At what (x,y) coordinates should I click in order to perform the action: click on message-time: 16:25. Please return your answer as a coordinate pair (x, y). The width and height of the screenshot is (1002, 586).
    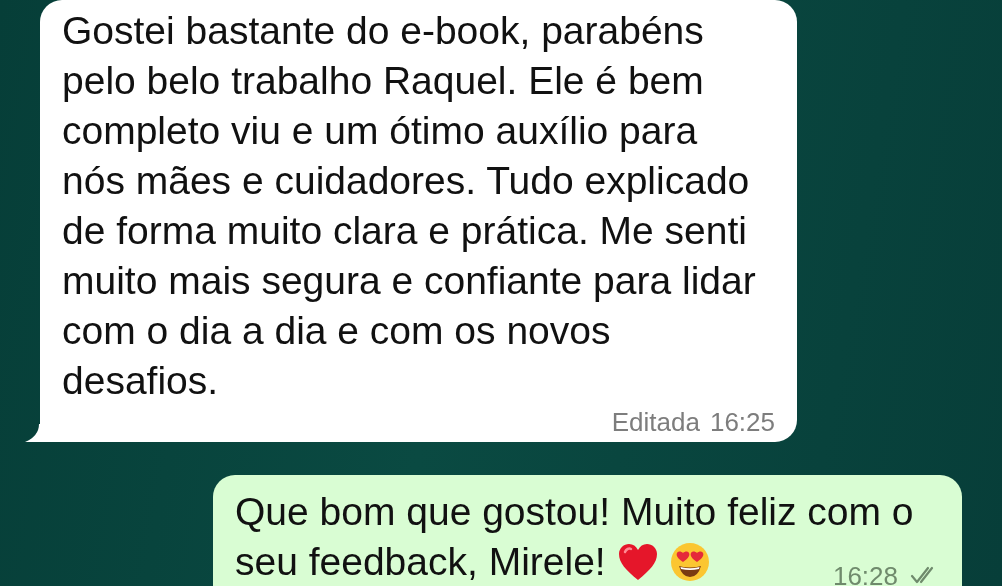
    Looking at the image, I should click on (742, 422).